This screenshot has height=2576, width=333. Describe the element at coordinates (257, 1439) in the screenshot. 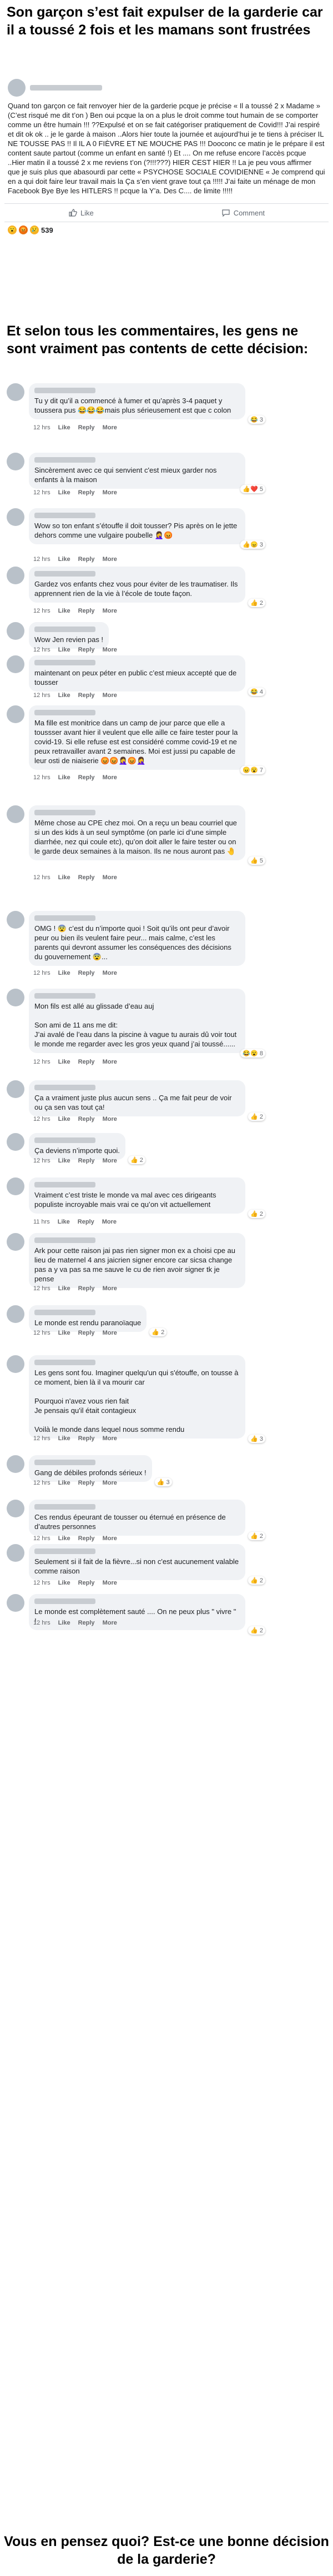

I see `comment-reactions: 👍 3` at that location.